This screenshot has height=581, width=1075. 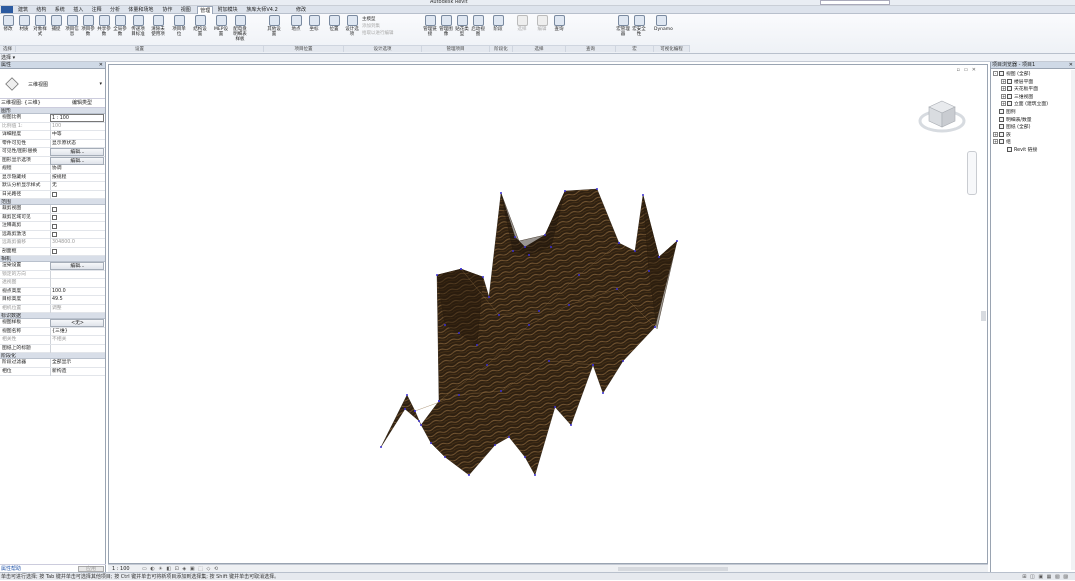 What do you see at coordinates (1033, 105) in the screenshot?
I see `browser-node: + 立面 (建筑立面)` at bounding box center [1033, 105].